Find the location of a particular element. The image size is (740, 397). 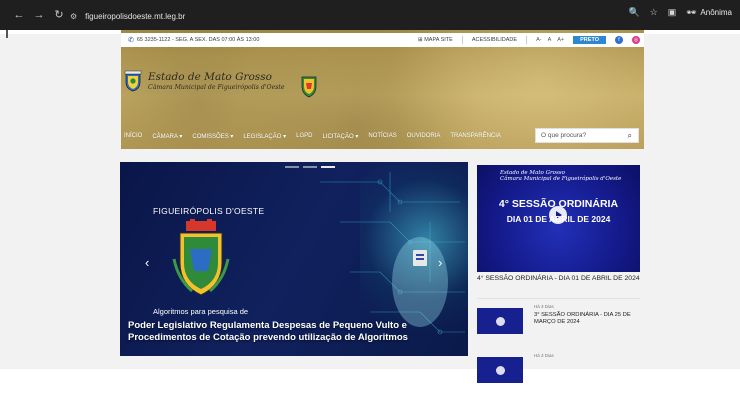

reload-icon: ↻ is located at coordinates (59, 15).